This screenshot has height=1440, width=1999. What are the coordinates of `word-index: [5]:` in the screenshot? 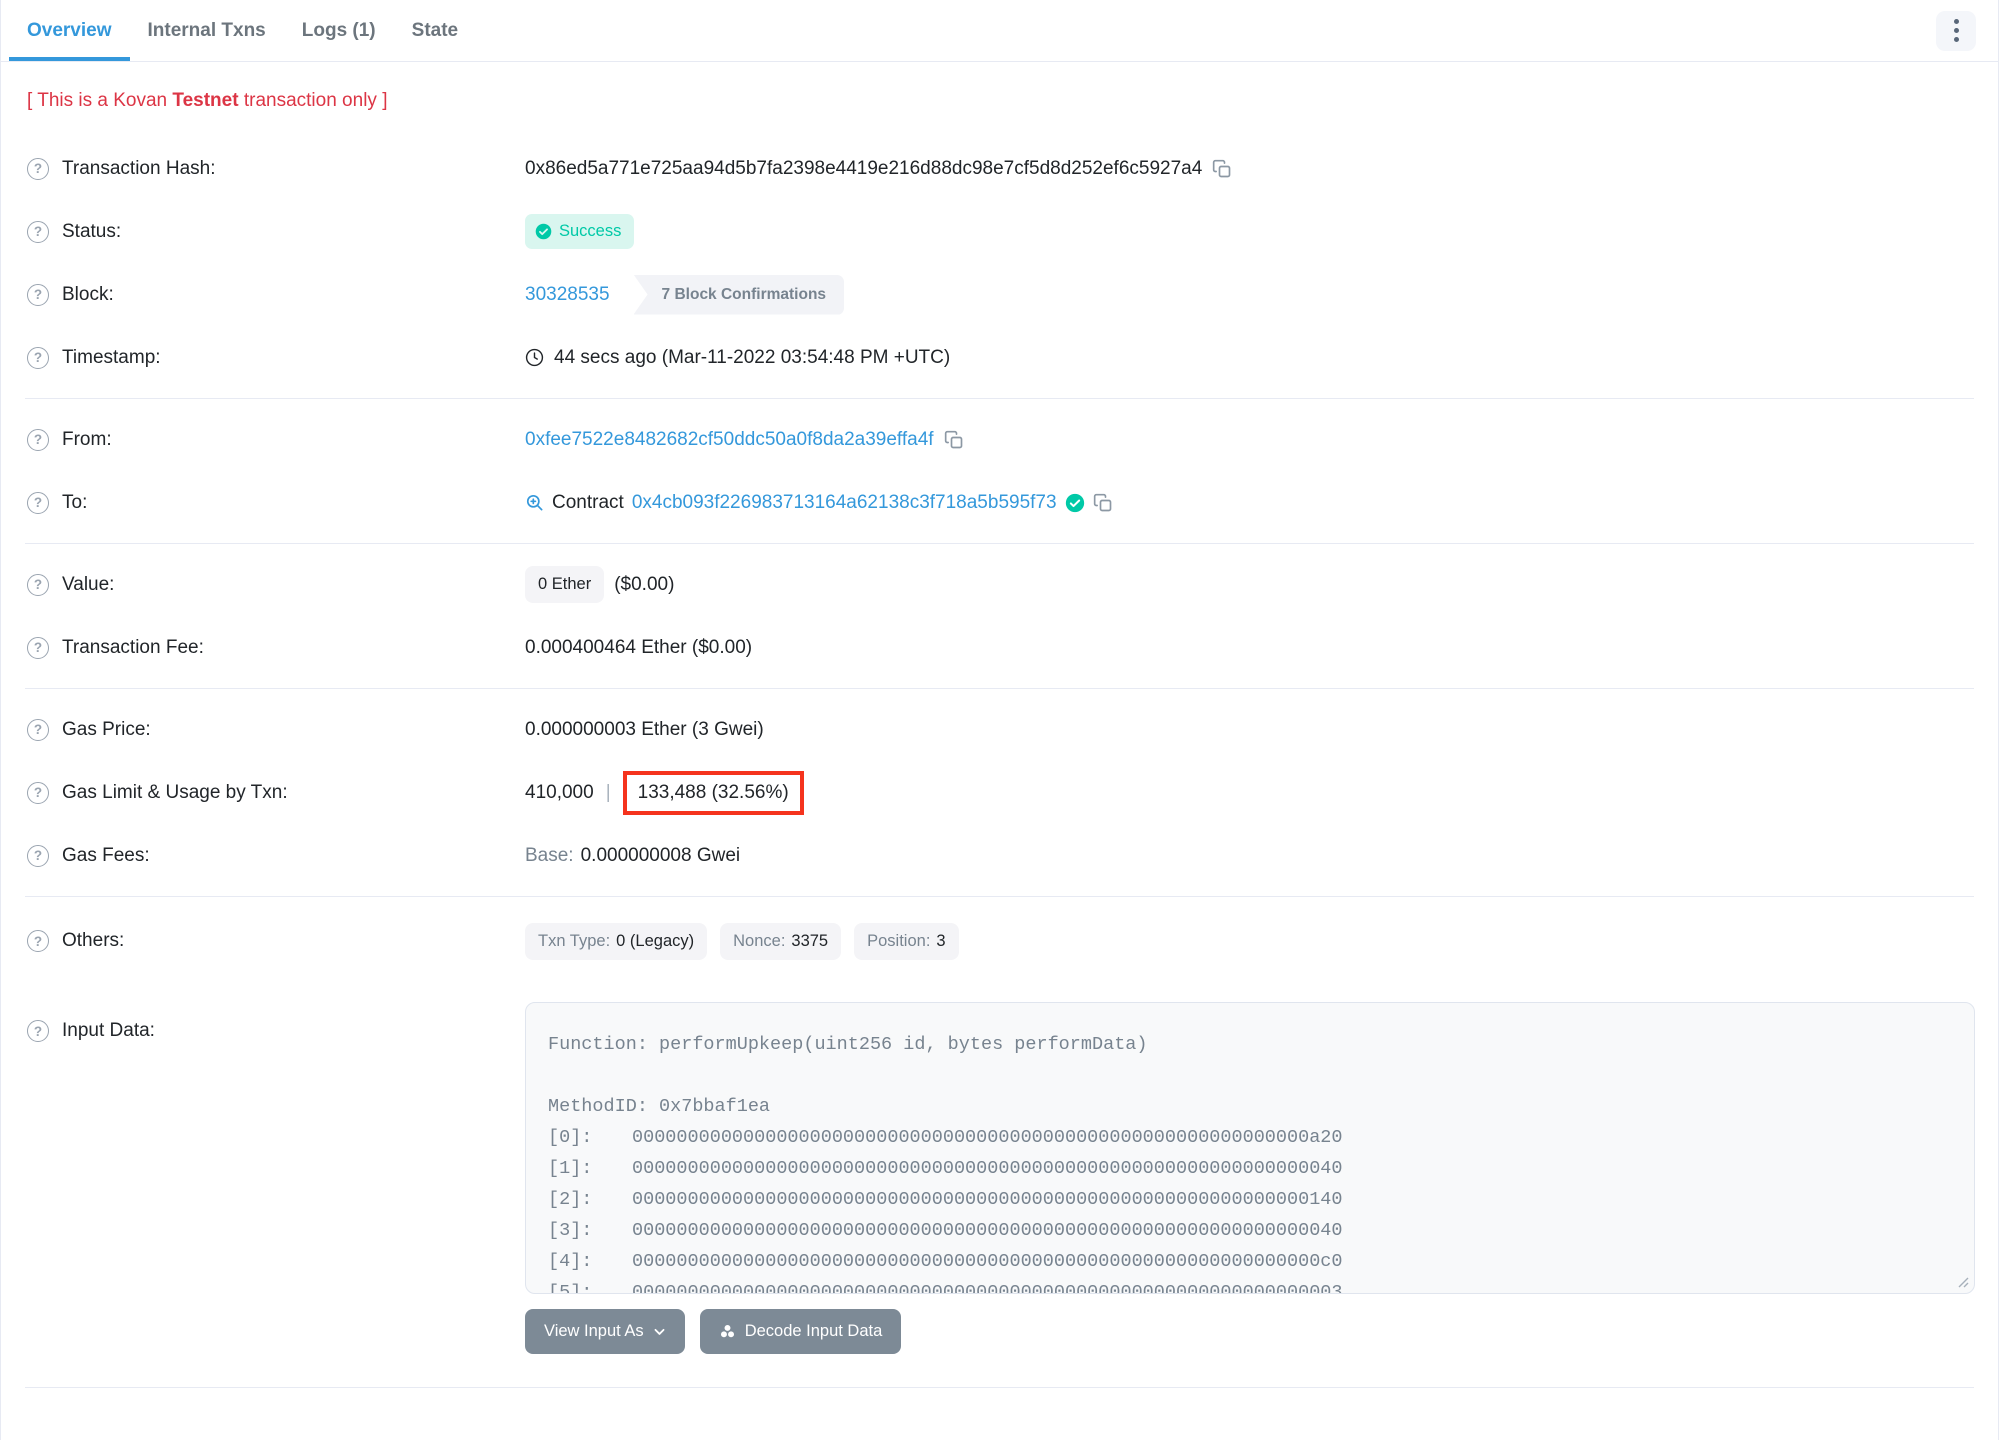 It's located at (570, 1288).